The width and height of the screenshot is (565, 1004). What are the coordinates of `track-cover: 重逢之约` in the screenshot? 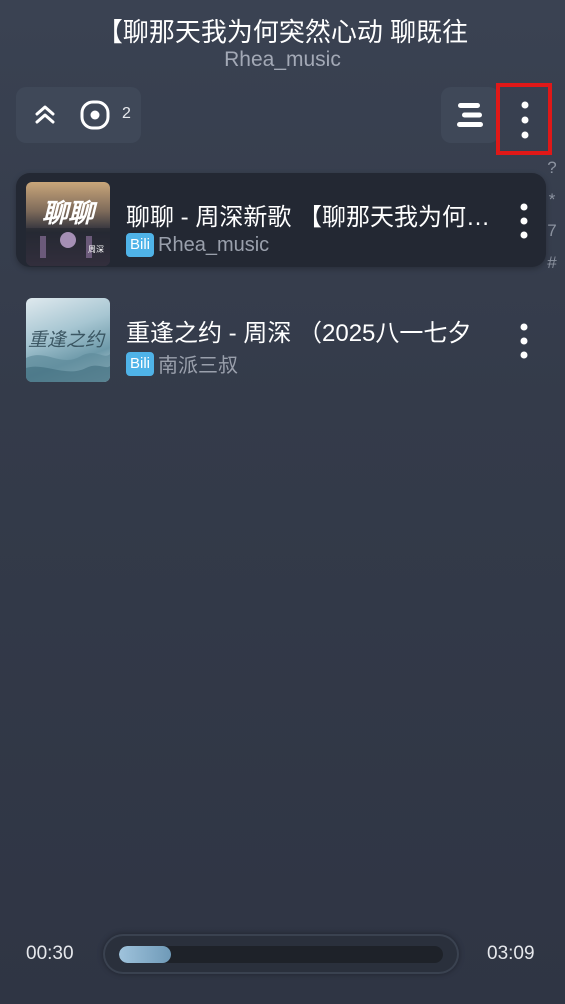 It's located at (68, 340).